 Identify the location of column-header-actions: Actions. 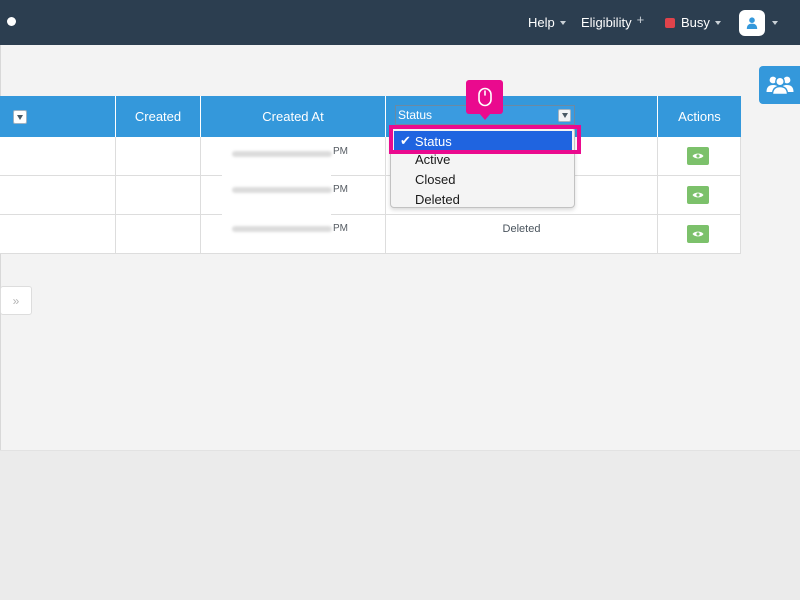
(699, 116).